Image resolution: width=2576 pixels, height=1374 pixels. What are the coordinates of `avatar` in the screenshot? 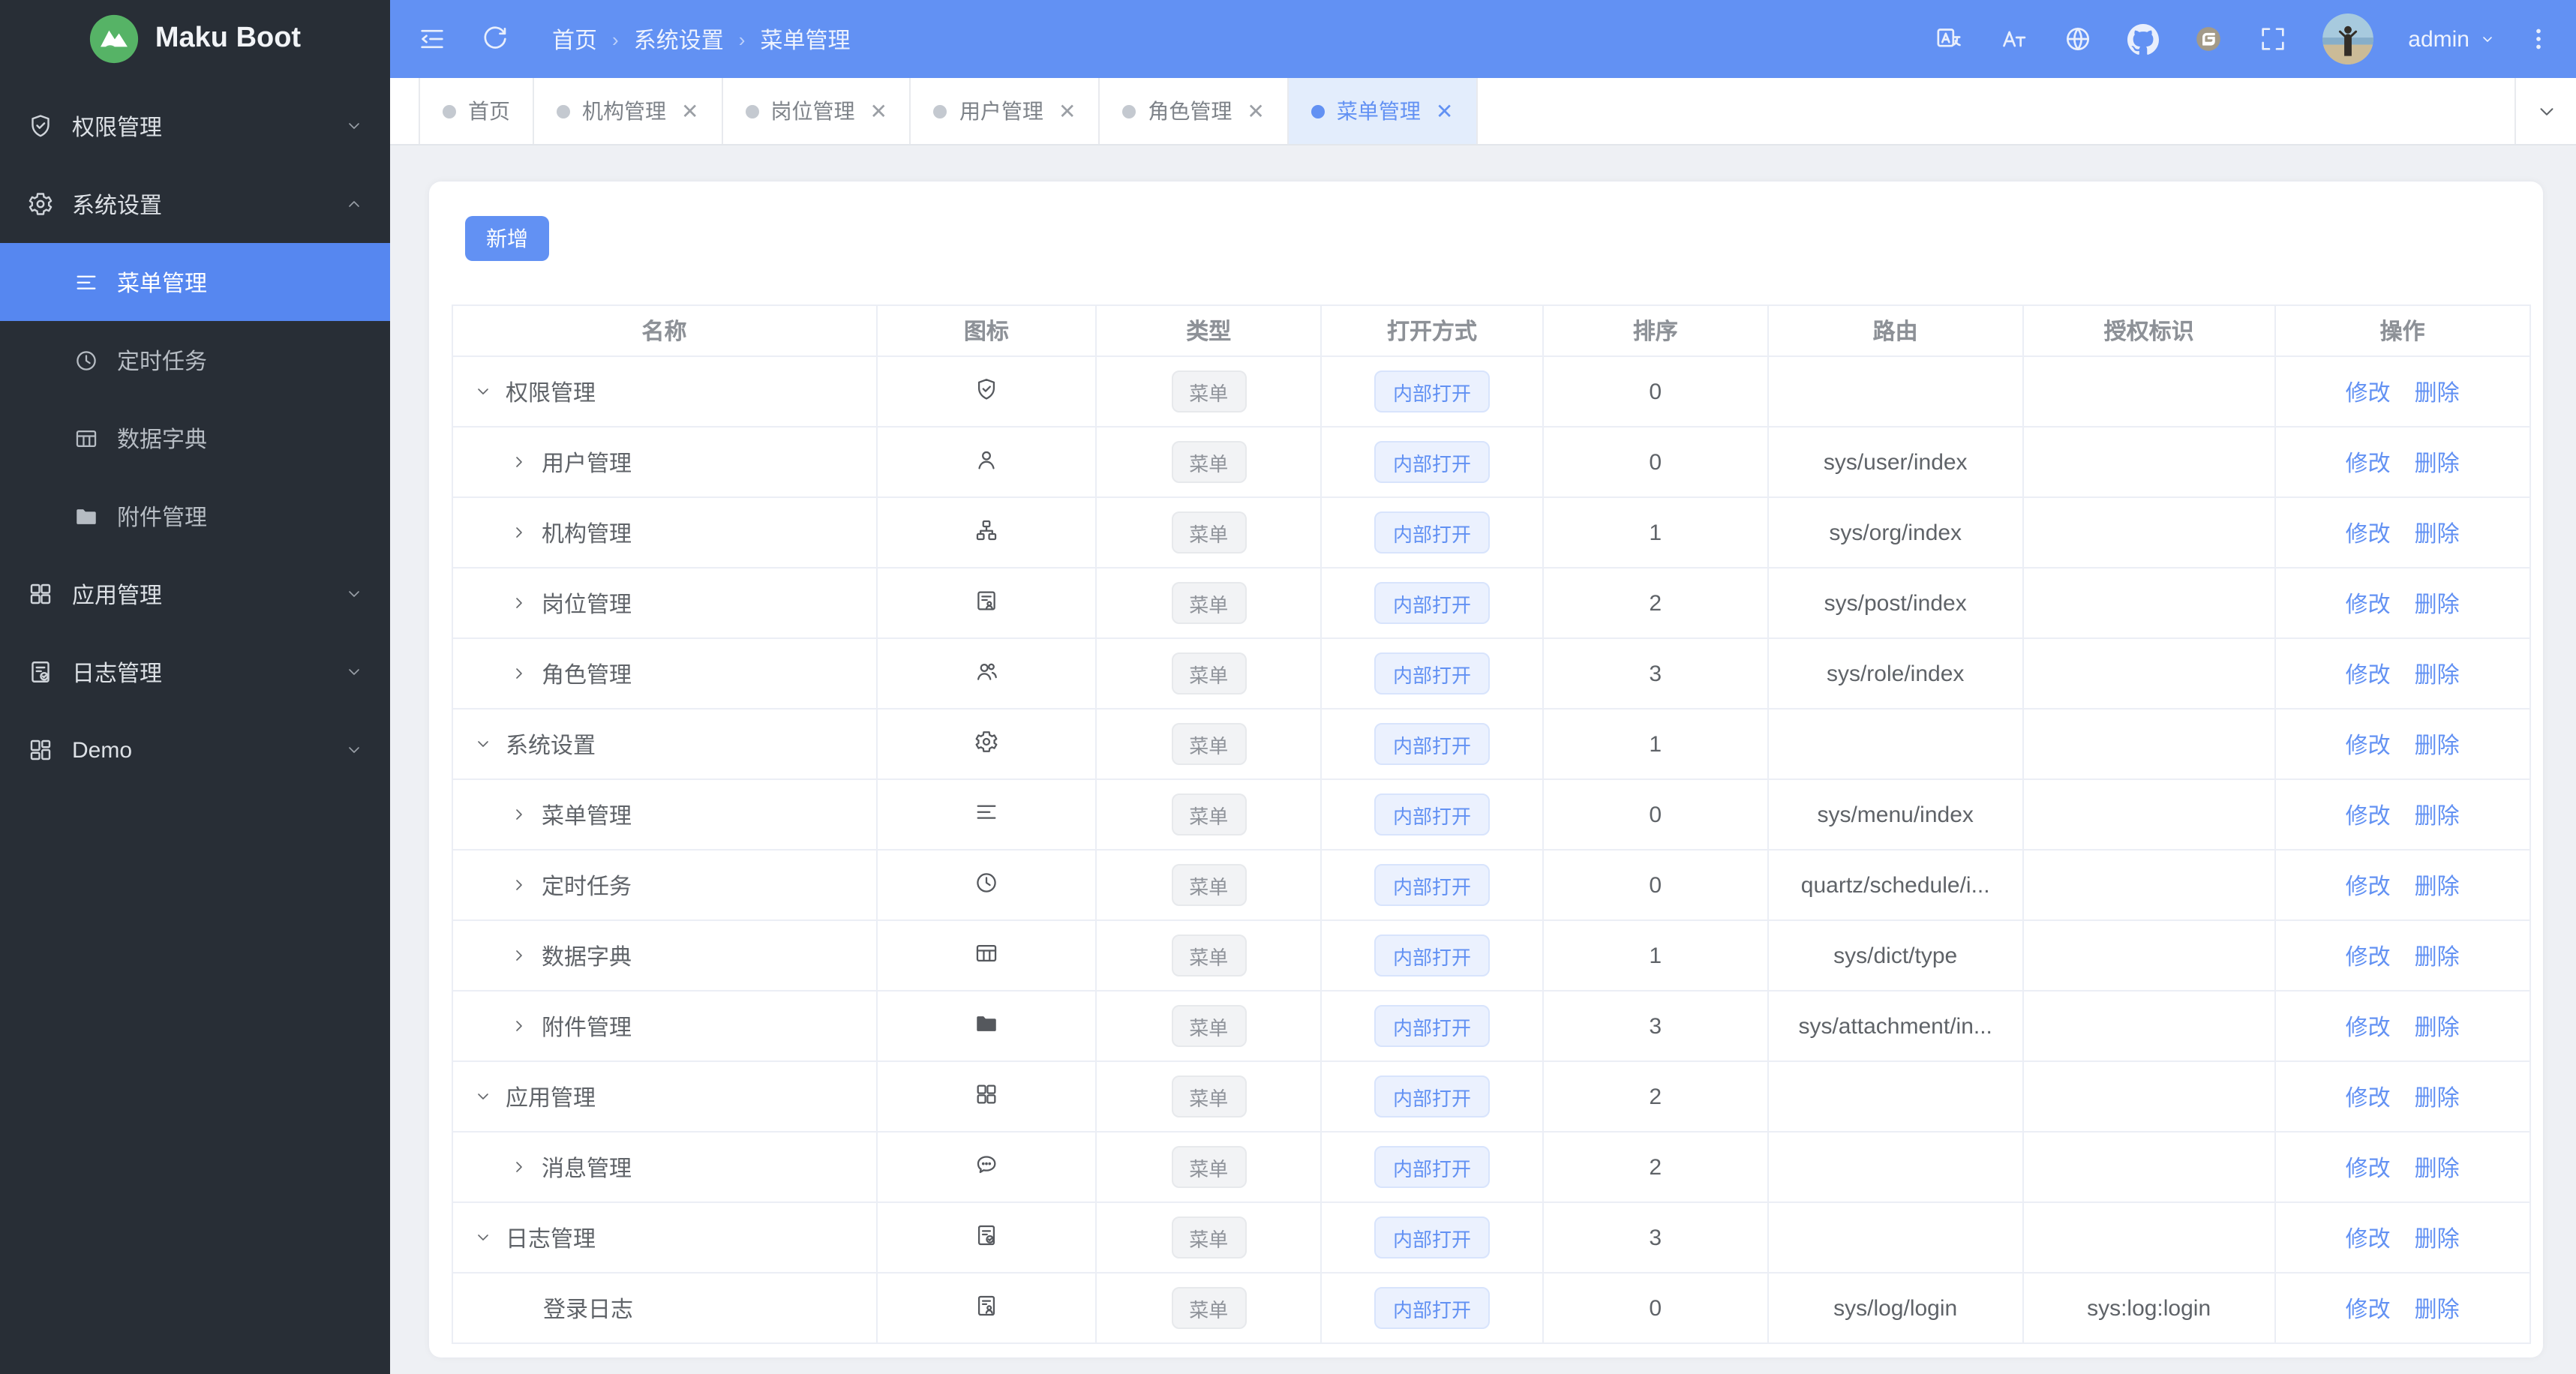 It's located at (2348, 39).